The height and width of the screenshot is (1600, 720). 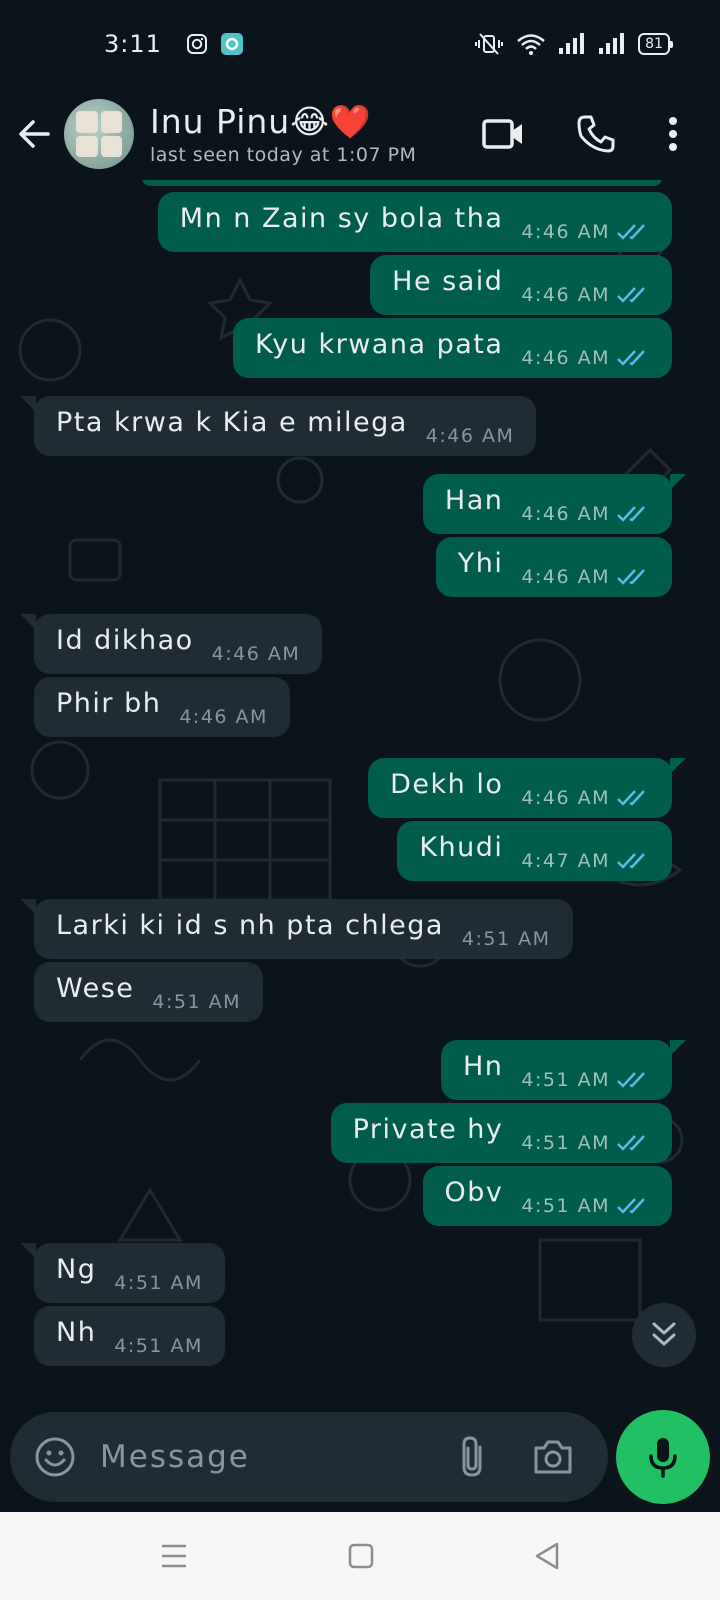 I want to click on arrow-left-icon, so click(x=34, y=134).